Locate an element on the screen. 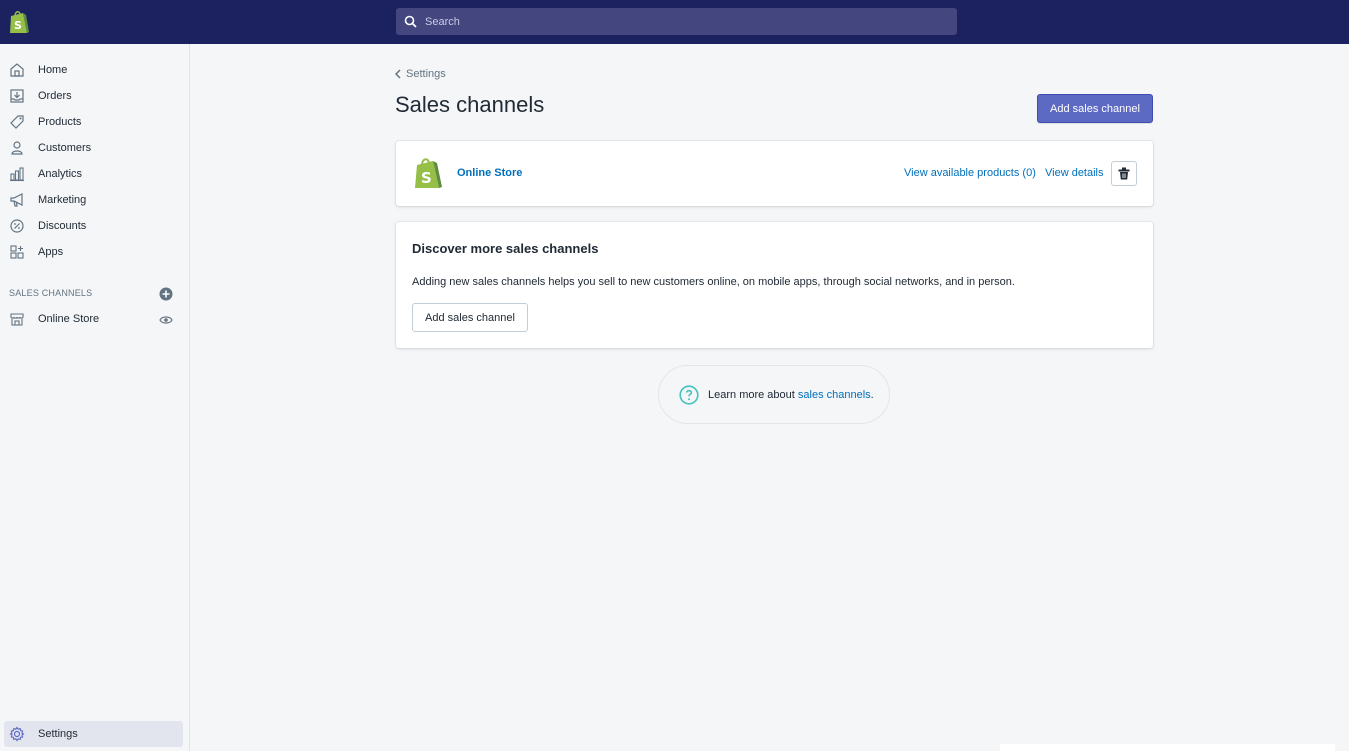 Image resolution: width=1349 pixels, height=751 pixels. sidebar-item-analytics: Analytics is located at coordinates (95, 174).